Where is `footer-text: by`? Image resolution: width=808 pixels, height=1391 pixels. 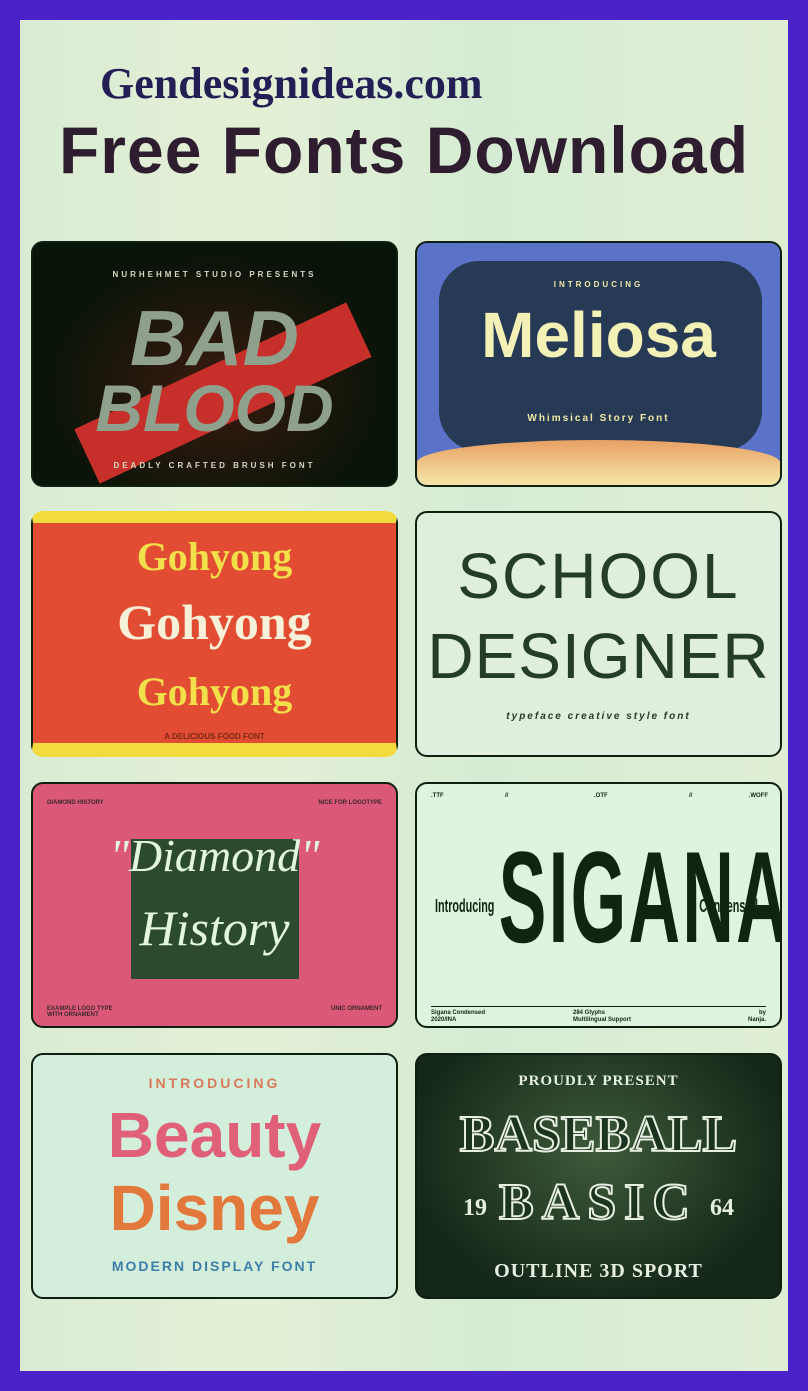 footer-text: by is located at coordinates (762, 1013).